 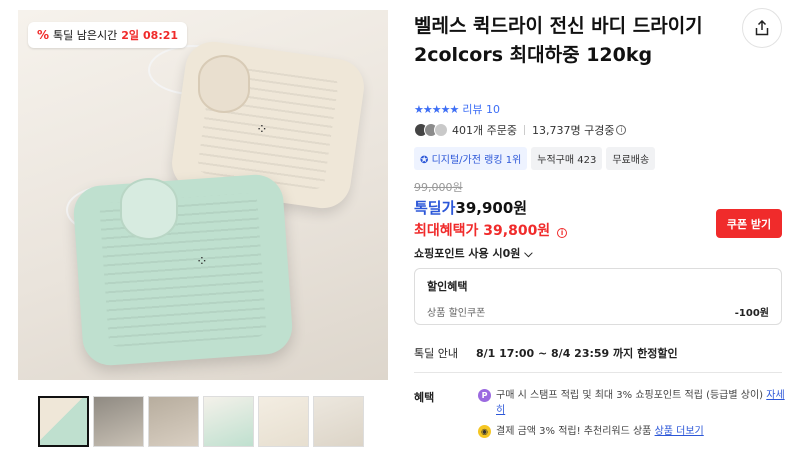 What do you see at coordinates (446, 231) in the screenshot?
I see `max-benefit-label: 최대혜택가` at bounding box center [446, 231].